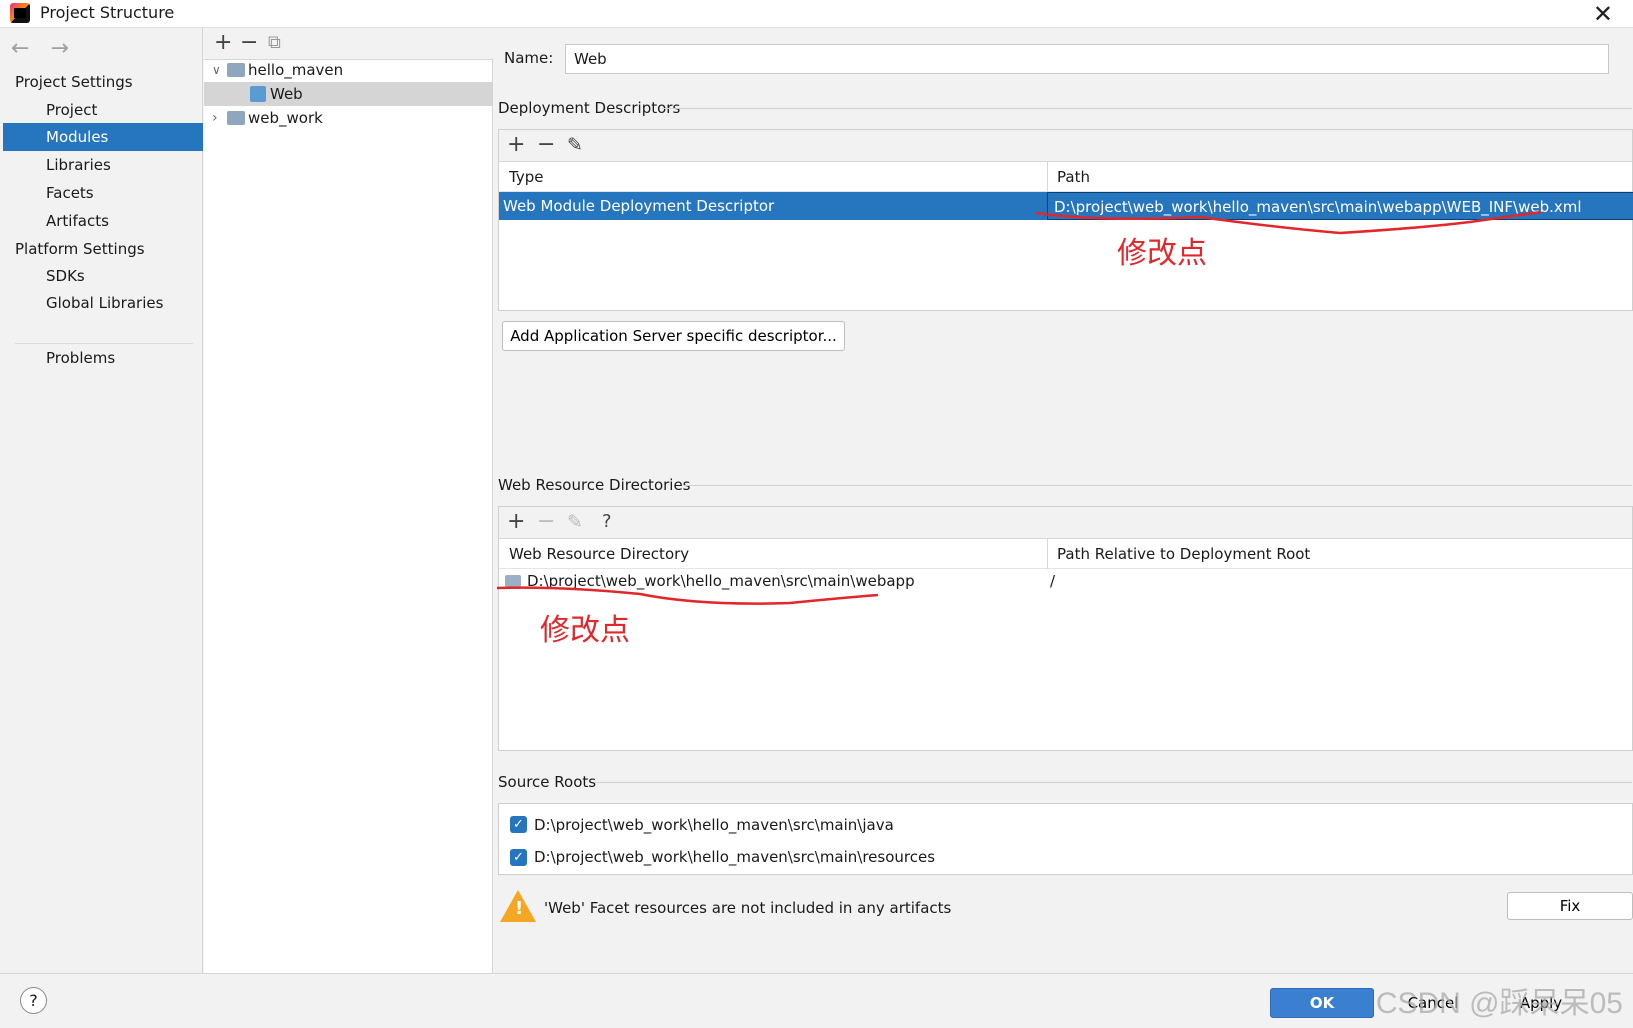 This screenshot has width=1633, height=1028. What do you see at coordinates (33, 1000) in the screenshot?
I see `help-button: ?` at bounding box center [33, 1000].